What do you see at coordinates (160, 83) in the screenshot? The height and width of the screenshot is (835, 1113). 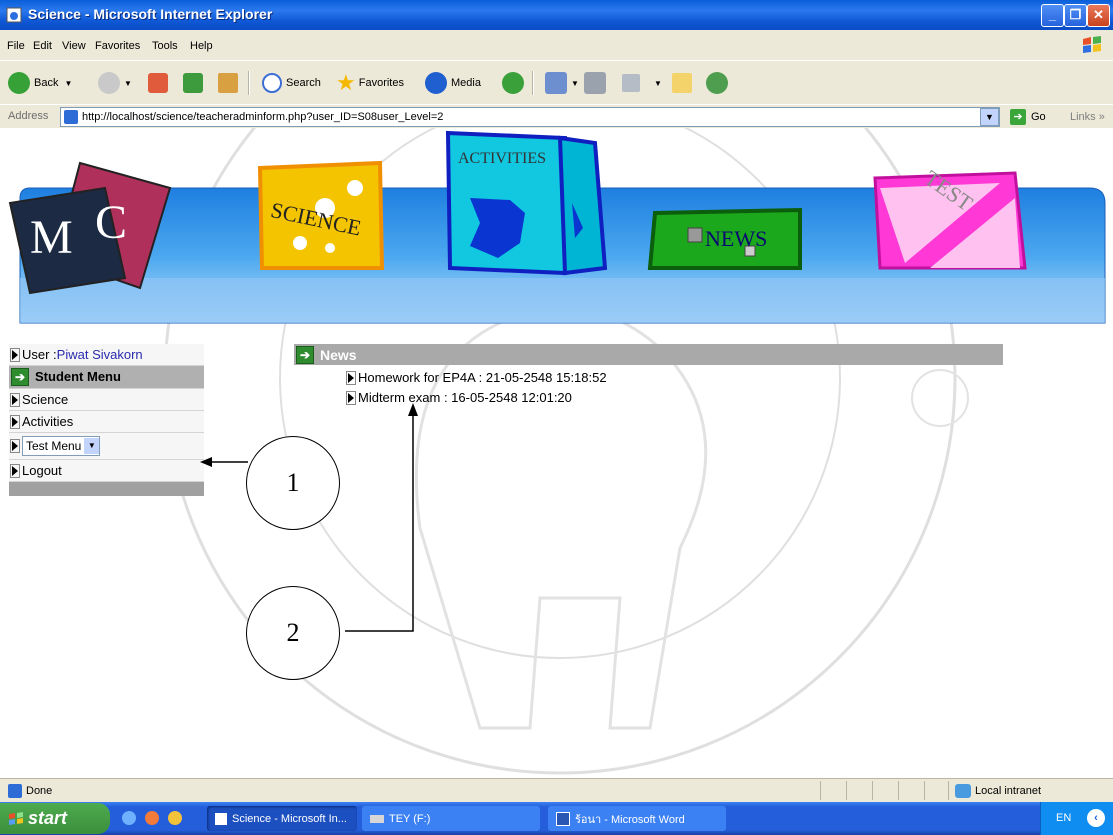 I see `stop-button` at bounding box center [160, 83].